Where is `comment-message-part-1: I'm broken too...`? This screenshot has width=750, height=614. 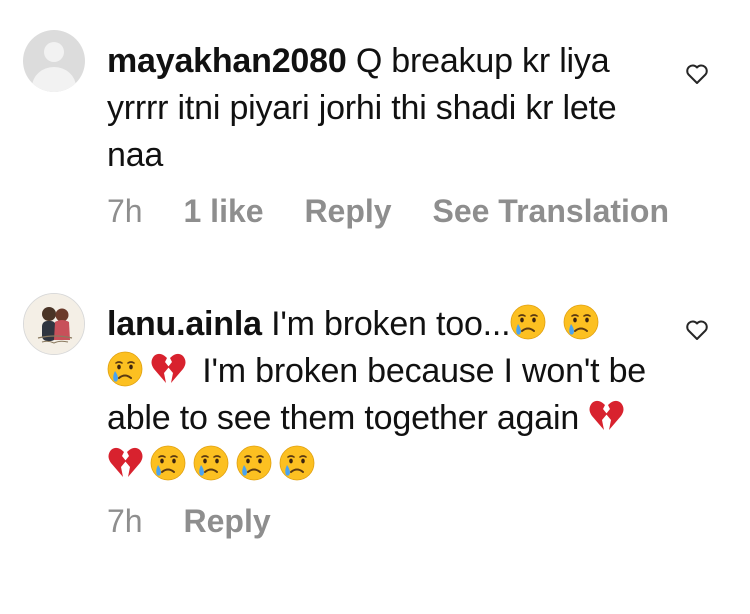
comment-message-part-1: I'm broken too... is located at coordinates (391, 324).